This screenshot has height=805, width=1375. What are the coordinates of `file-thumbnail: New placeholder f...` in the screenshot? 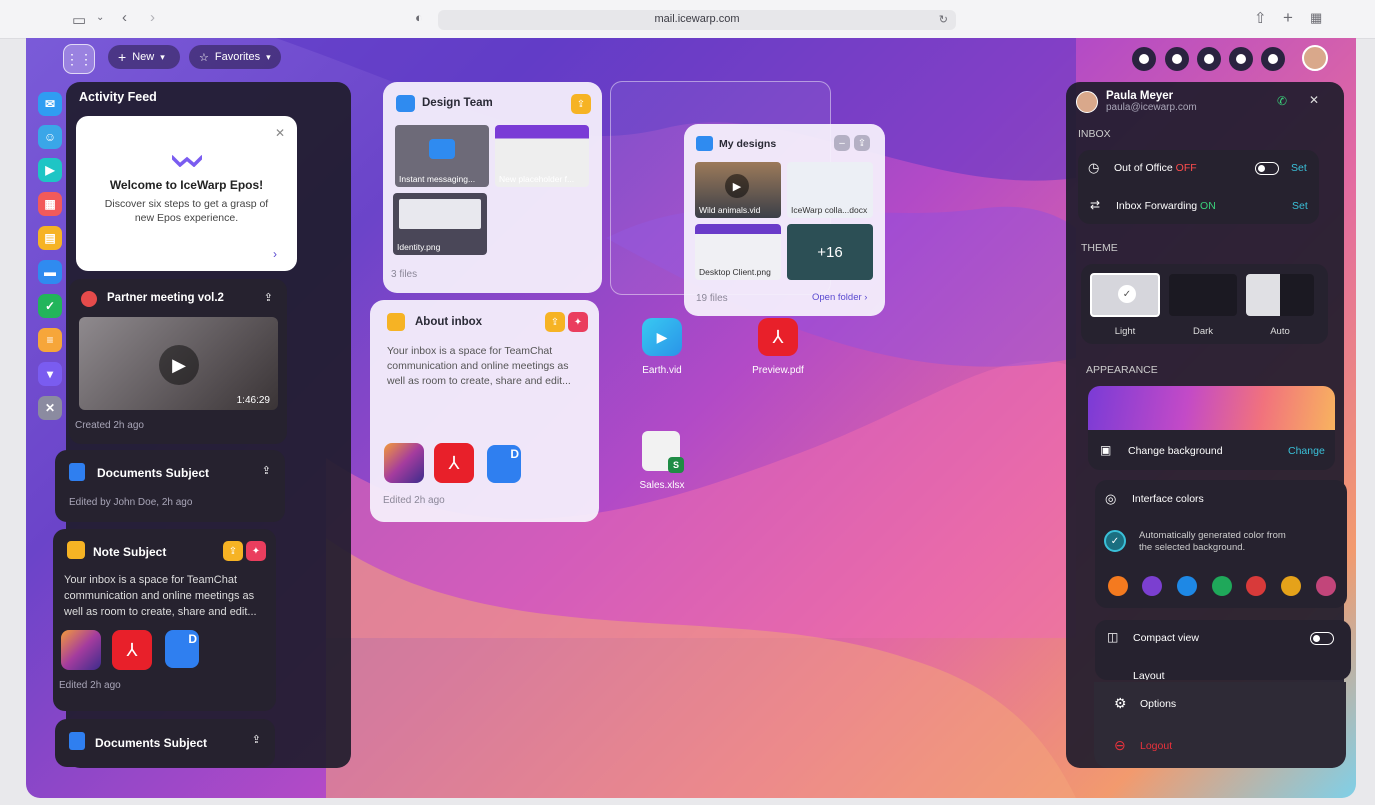 It's located at (542, 156).